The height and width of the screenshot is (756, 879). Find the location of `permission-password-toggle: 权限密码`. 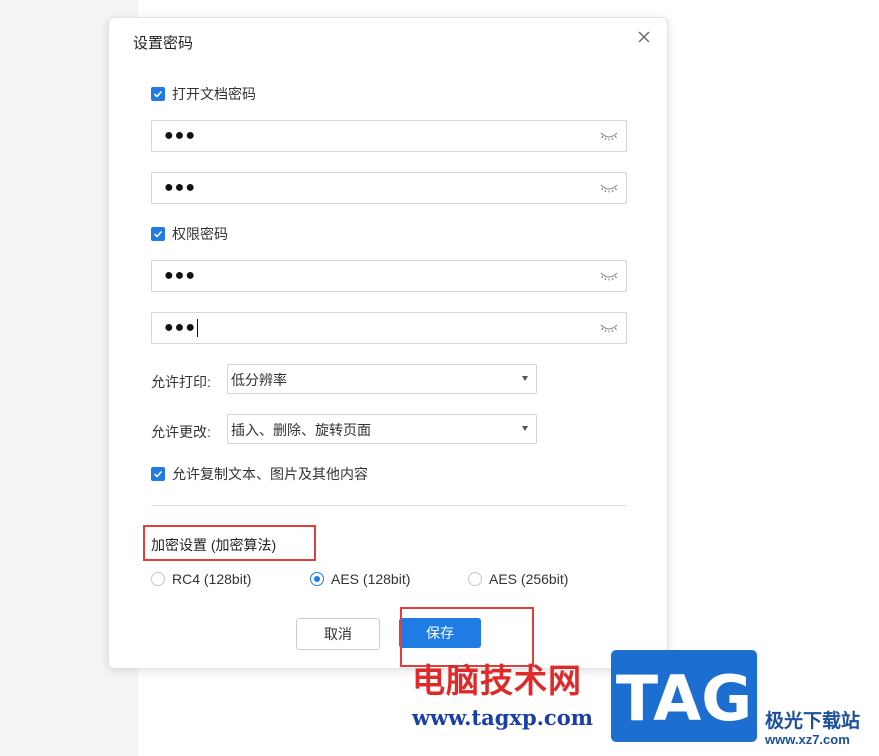

permission-password-toggle: 权限密码 is located at coordinates (189, 234).